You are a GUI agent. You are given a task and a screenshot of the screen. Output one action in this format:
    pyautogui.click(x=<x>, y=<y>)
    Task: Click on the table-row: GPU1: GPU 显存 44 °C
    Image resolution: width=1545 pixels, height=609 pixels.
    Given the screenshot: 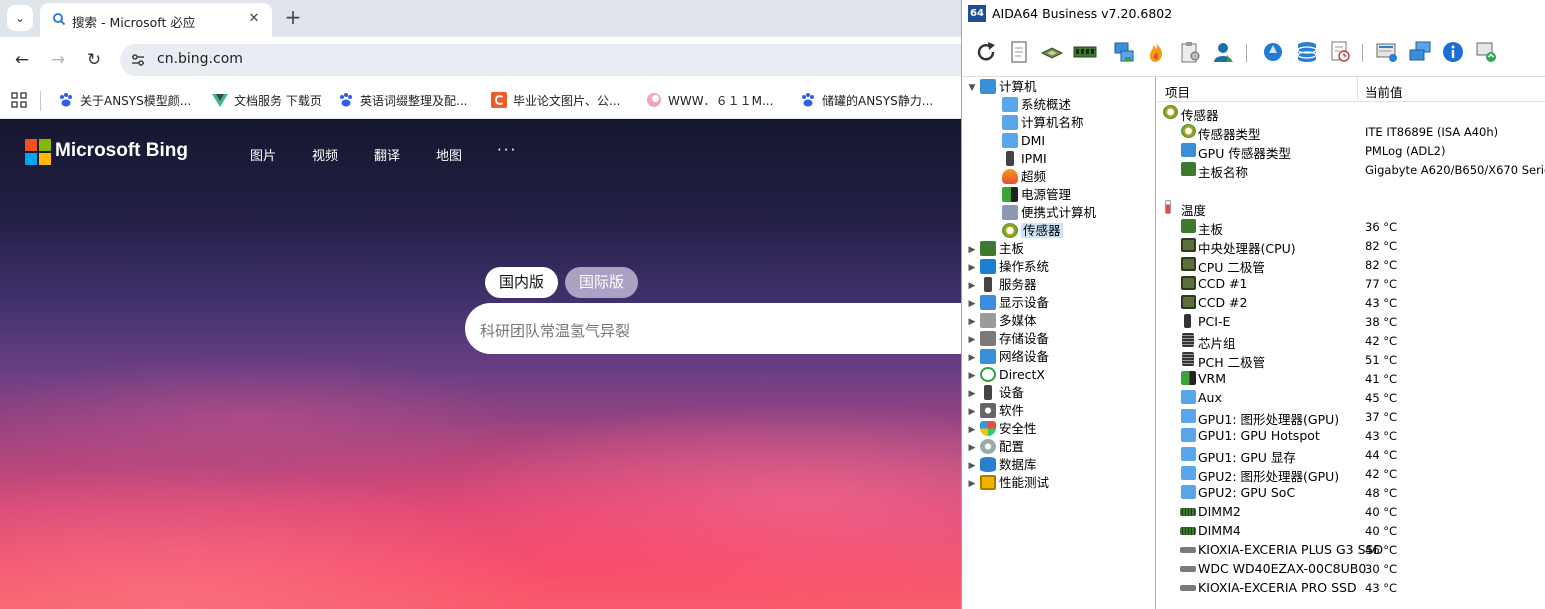 What is the action you would take?
    pyautogui.click(x=1351, y=455)
    